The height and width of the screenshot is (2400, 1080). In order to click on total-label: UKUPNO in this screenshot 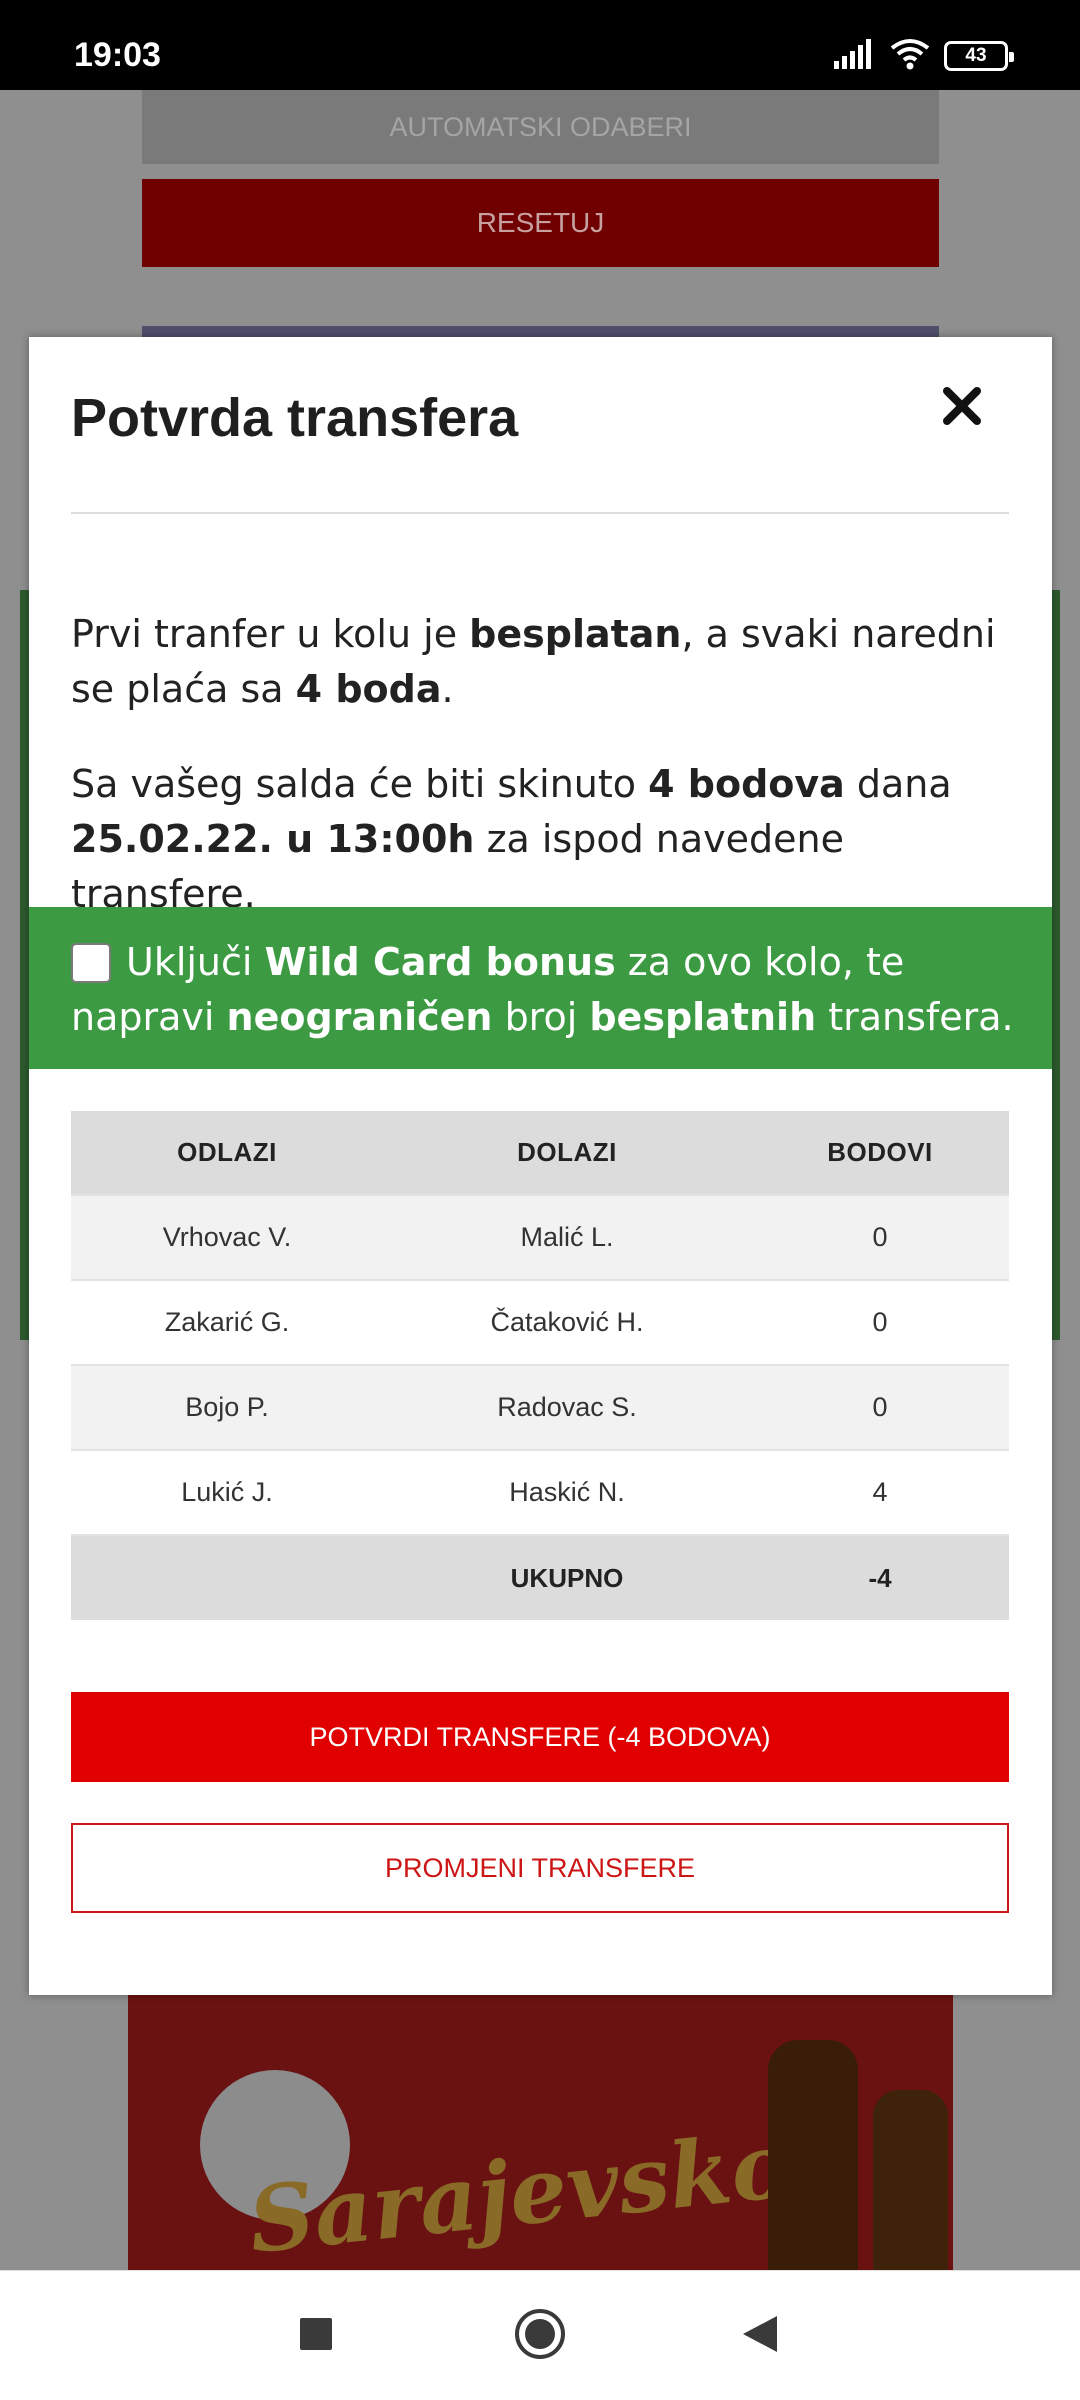, I will do `click(567, 1577)`.